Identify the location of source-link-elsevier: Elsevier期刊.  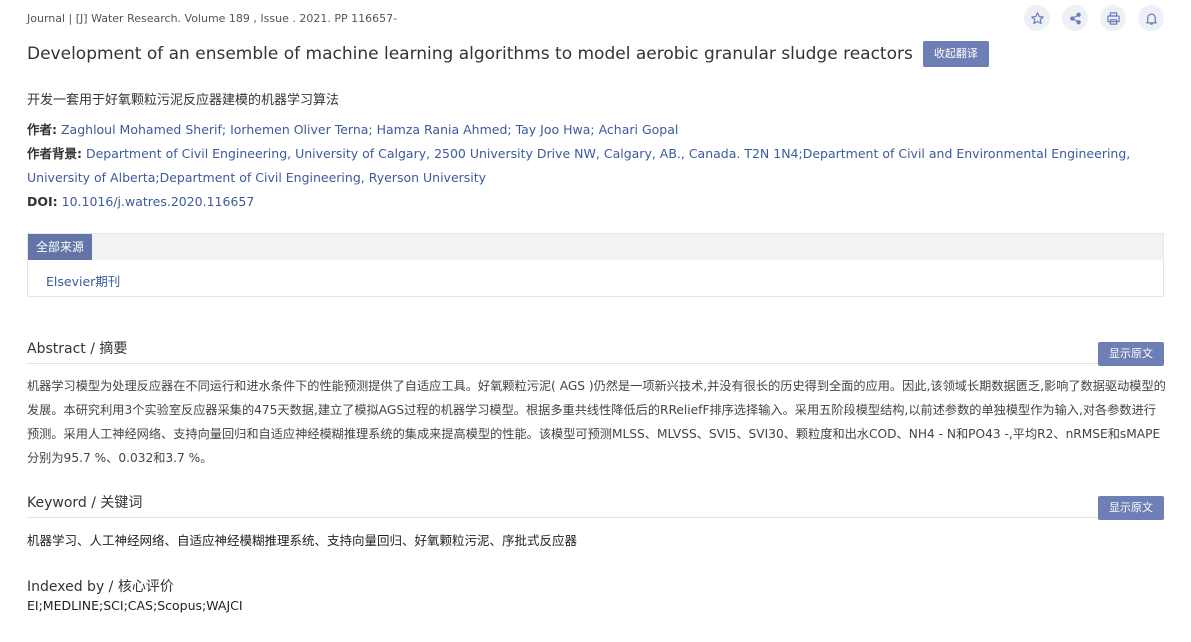
(83, 280).